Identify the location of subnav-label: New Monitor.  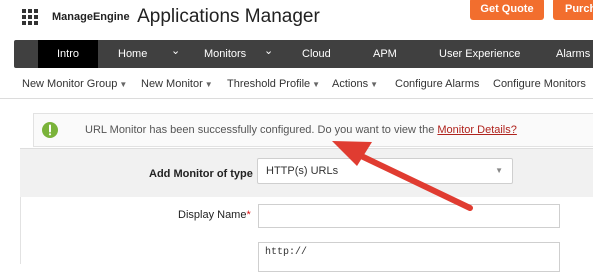
(172, 84).